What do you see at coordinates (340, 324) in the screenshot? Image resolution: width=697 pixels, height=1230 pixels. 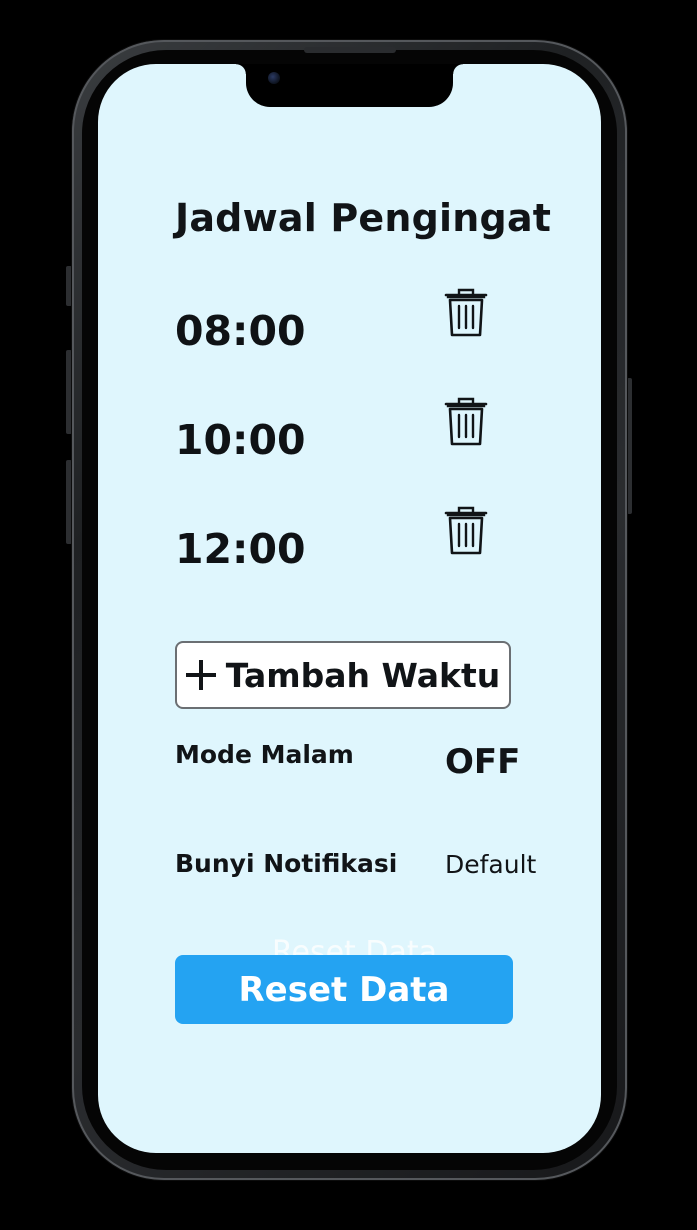 I see `reminder-row: 08:00` at bounding box center [340, 324].